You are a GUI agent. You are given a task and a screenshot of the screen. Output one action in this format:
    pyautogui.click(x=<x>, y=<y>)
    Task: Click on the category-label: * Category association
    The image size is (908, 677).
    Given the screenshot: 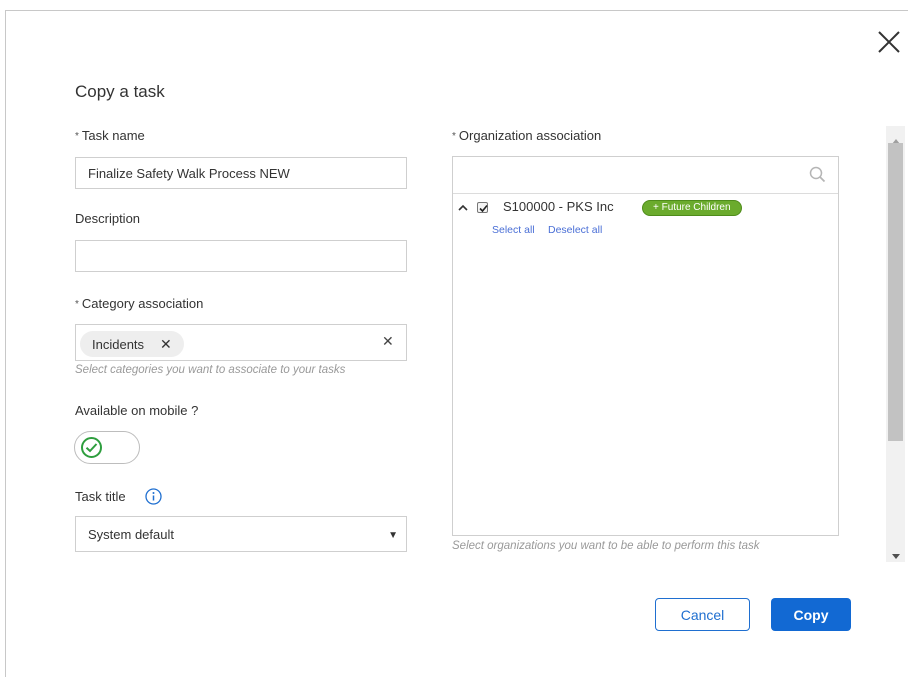 What is the action you would take?
    pyautogui.click(x=139, y=303)
    